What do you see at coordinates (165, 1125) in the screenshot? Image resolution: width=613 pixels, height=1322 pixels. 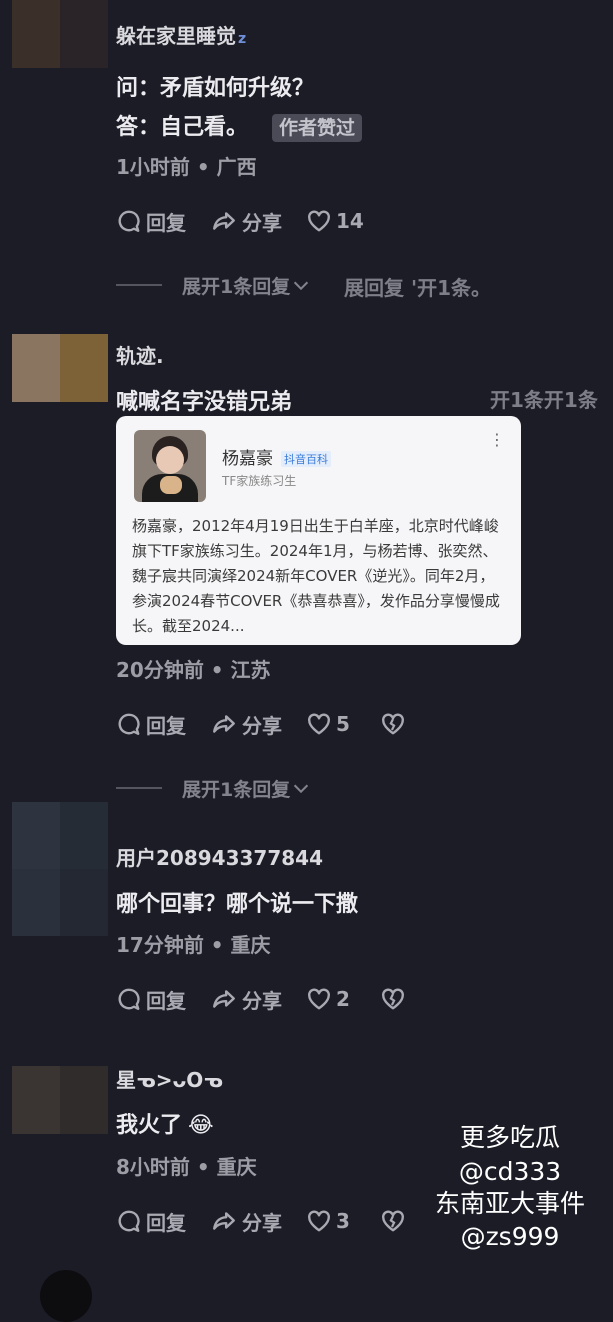 I see `comment-text: 我火了 😂` at bounding box center [165, 1125].